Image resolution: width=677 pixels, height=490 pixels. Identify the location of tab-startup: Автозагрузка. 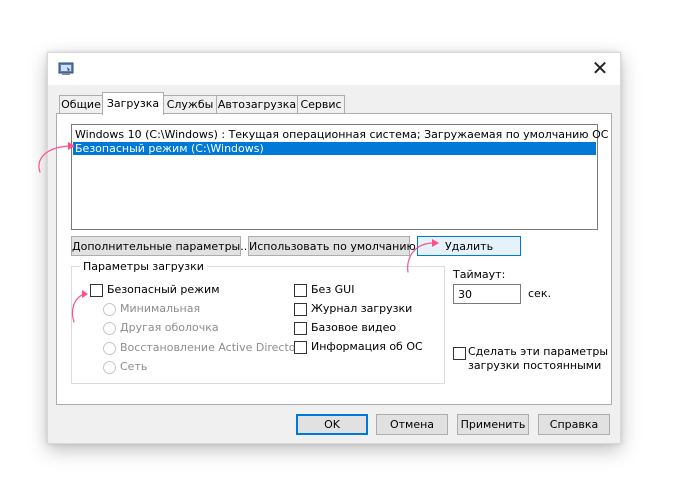
(257, 104).